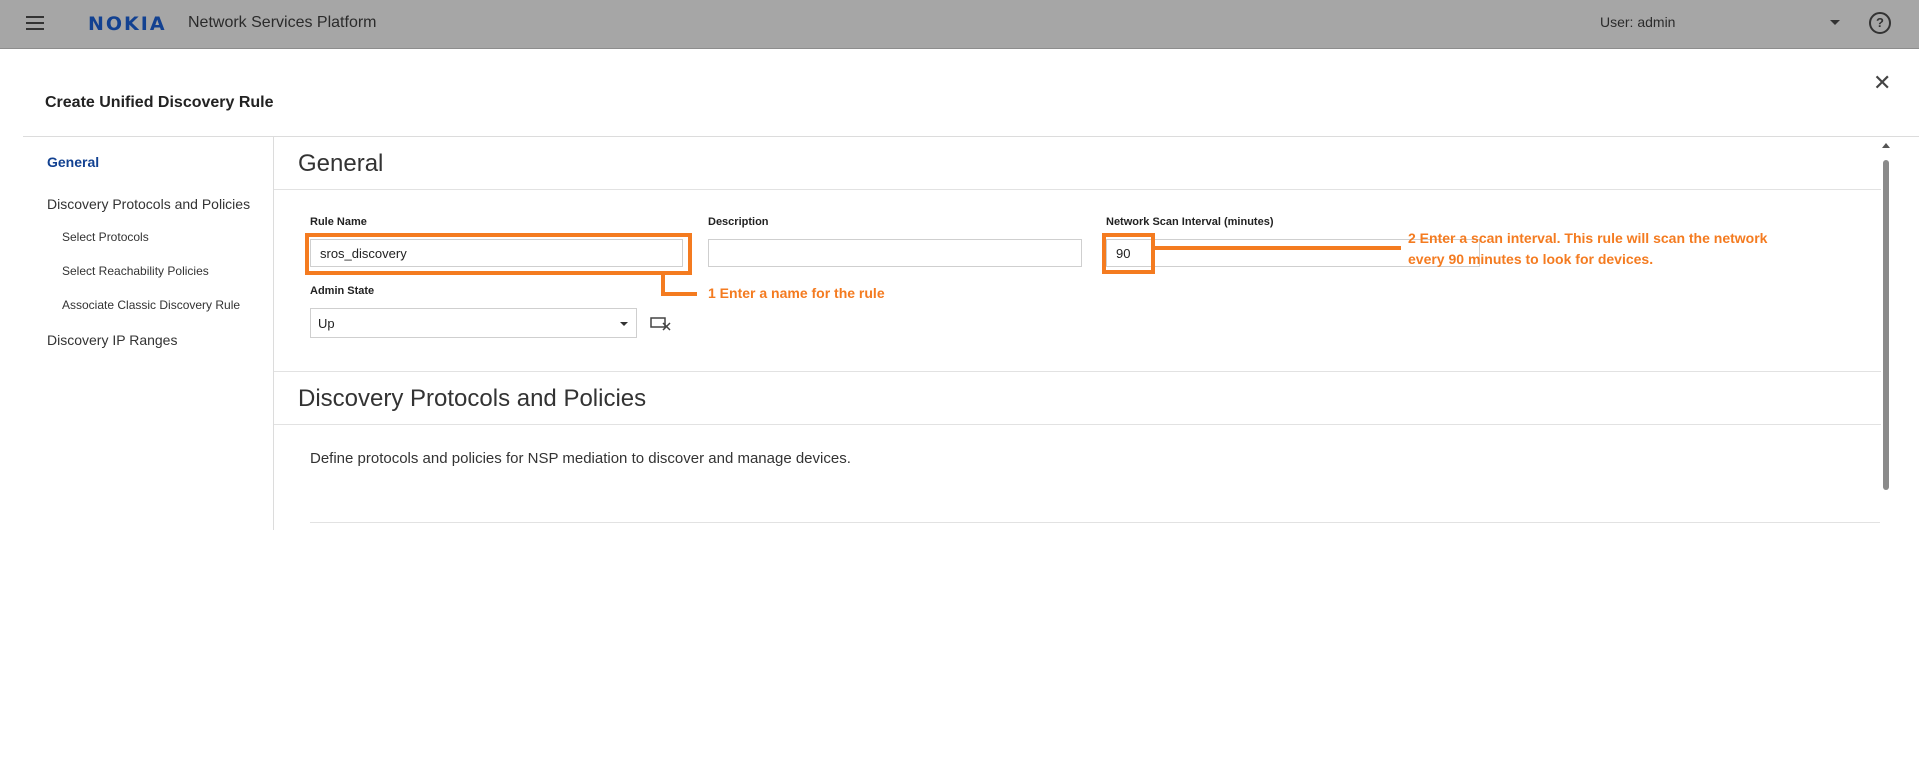  I want to click on help-icon: ?, so click(1880, 23).